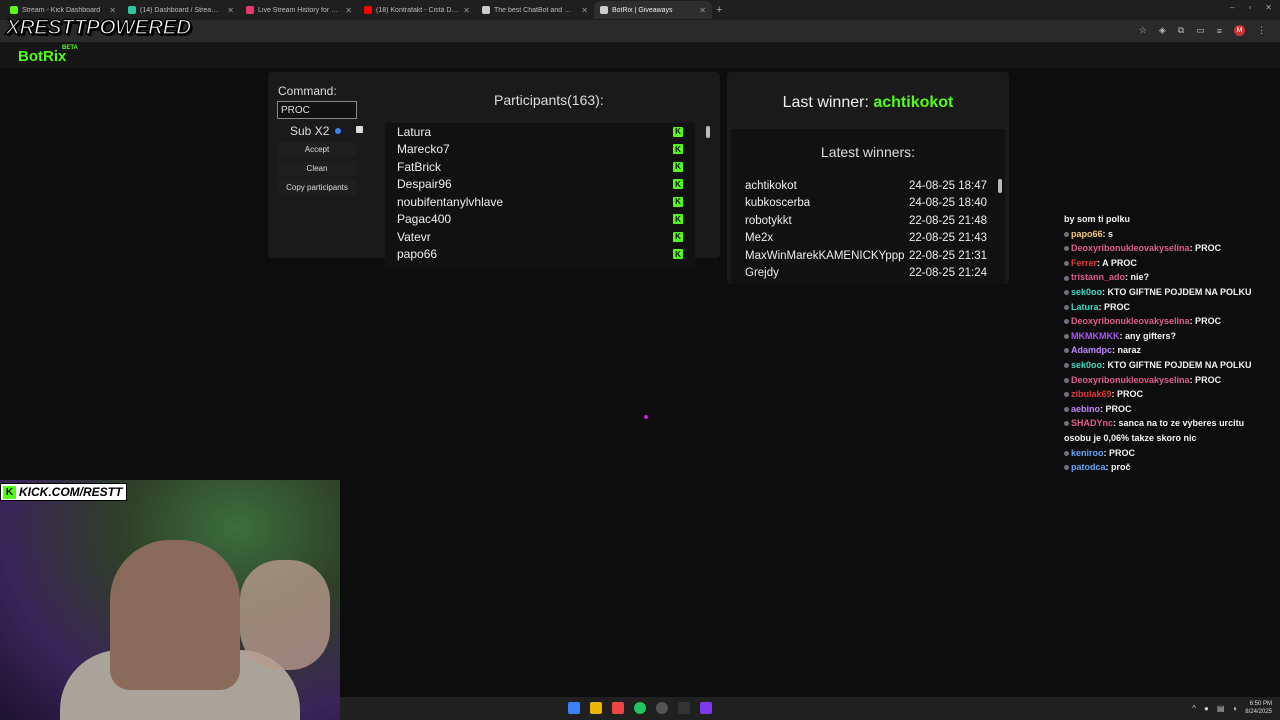 This screenshot has width=1280, height=720. I want to click on winner-row: achtikokot 24-08-25 18:47, so click(866, 186).